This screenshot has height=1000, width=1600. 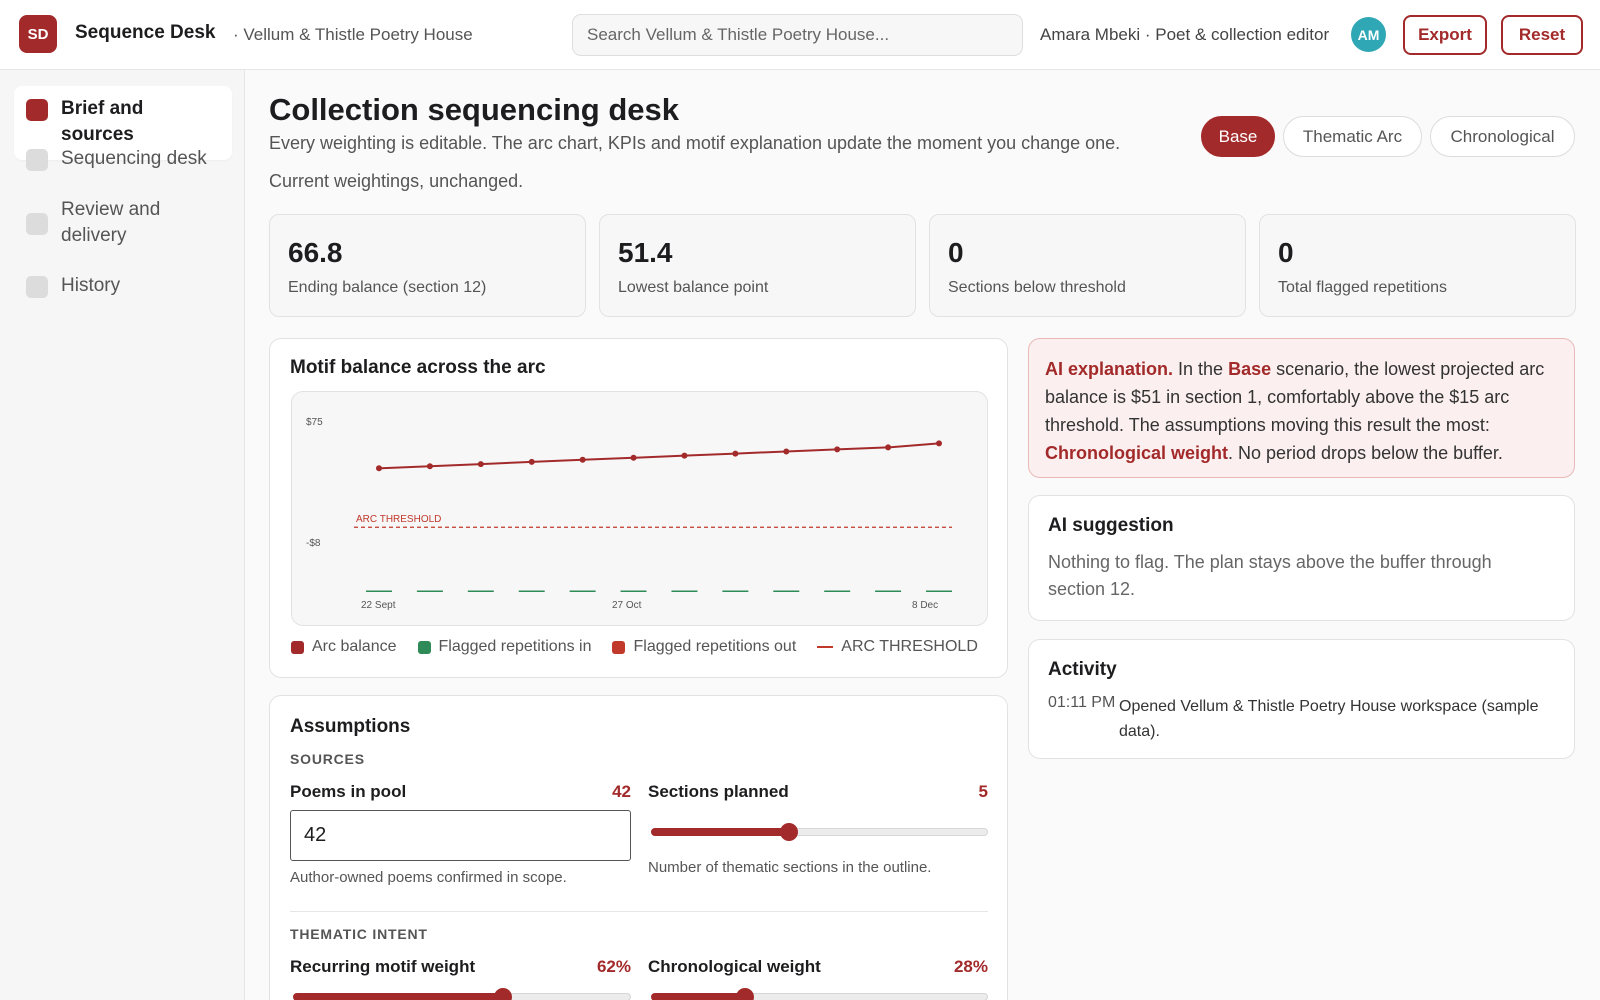 What do you see at coordinates (398, 519) in the screenshot?
I see `threshold-label: ARC THRESHOLD` at bounding box center [398, 519].